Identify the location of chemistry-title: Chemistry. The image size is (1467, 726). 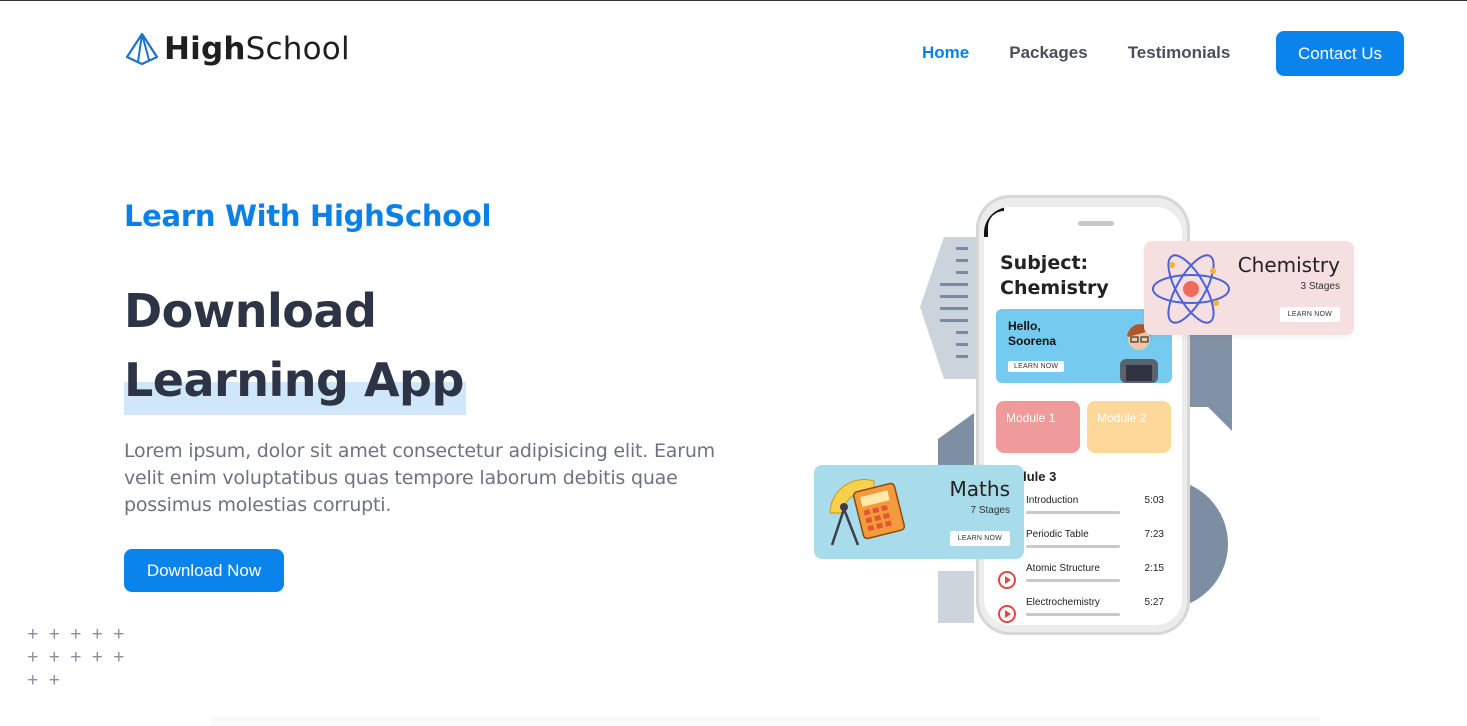
(1288, 265).